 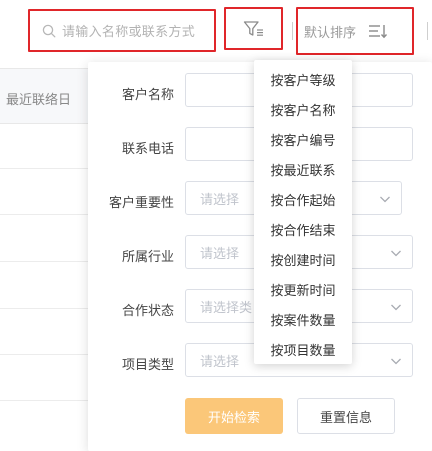 I want to click on sort-item-case-count: 按案件数量, so click(x=303, y=319).